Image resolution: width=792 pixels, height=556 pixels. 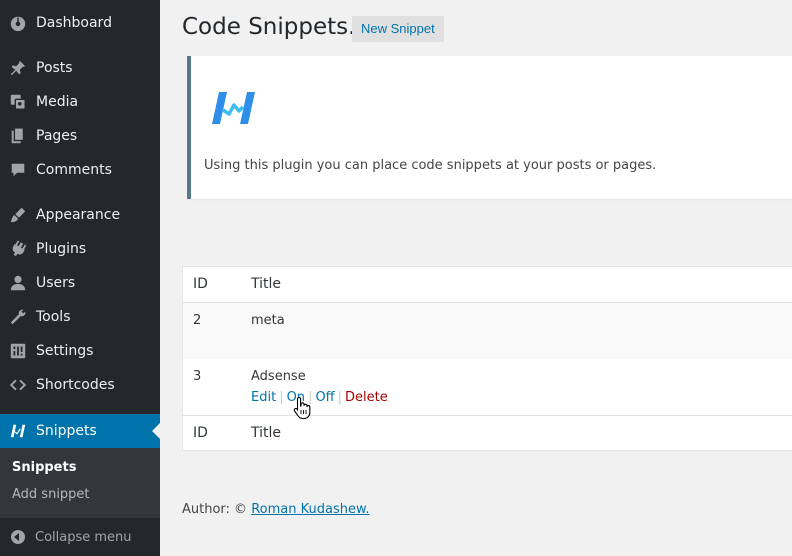 I want to click on snippet-icon, so click(x=18, y=431).